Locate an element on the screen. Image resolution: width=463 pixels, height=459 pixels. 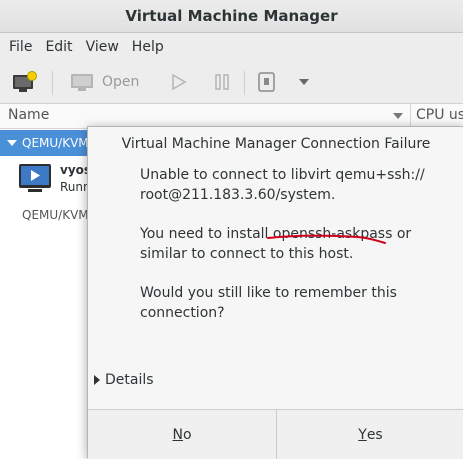
expander-arrow-icon is located at coordinates (97, 380).